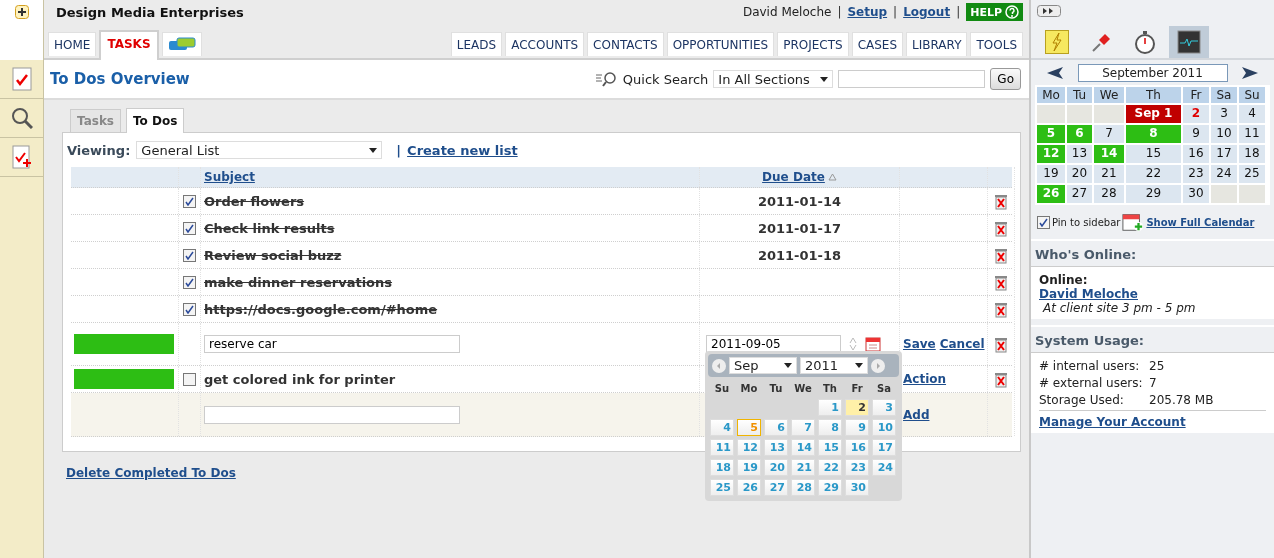  I want to click on nav-tab: TASKS, so click(129, 45).